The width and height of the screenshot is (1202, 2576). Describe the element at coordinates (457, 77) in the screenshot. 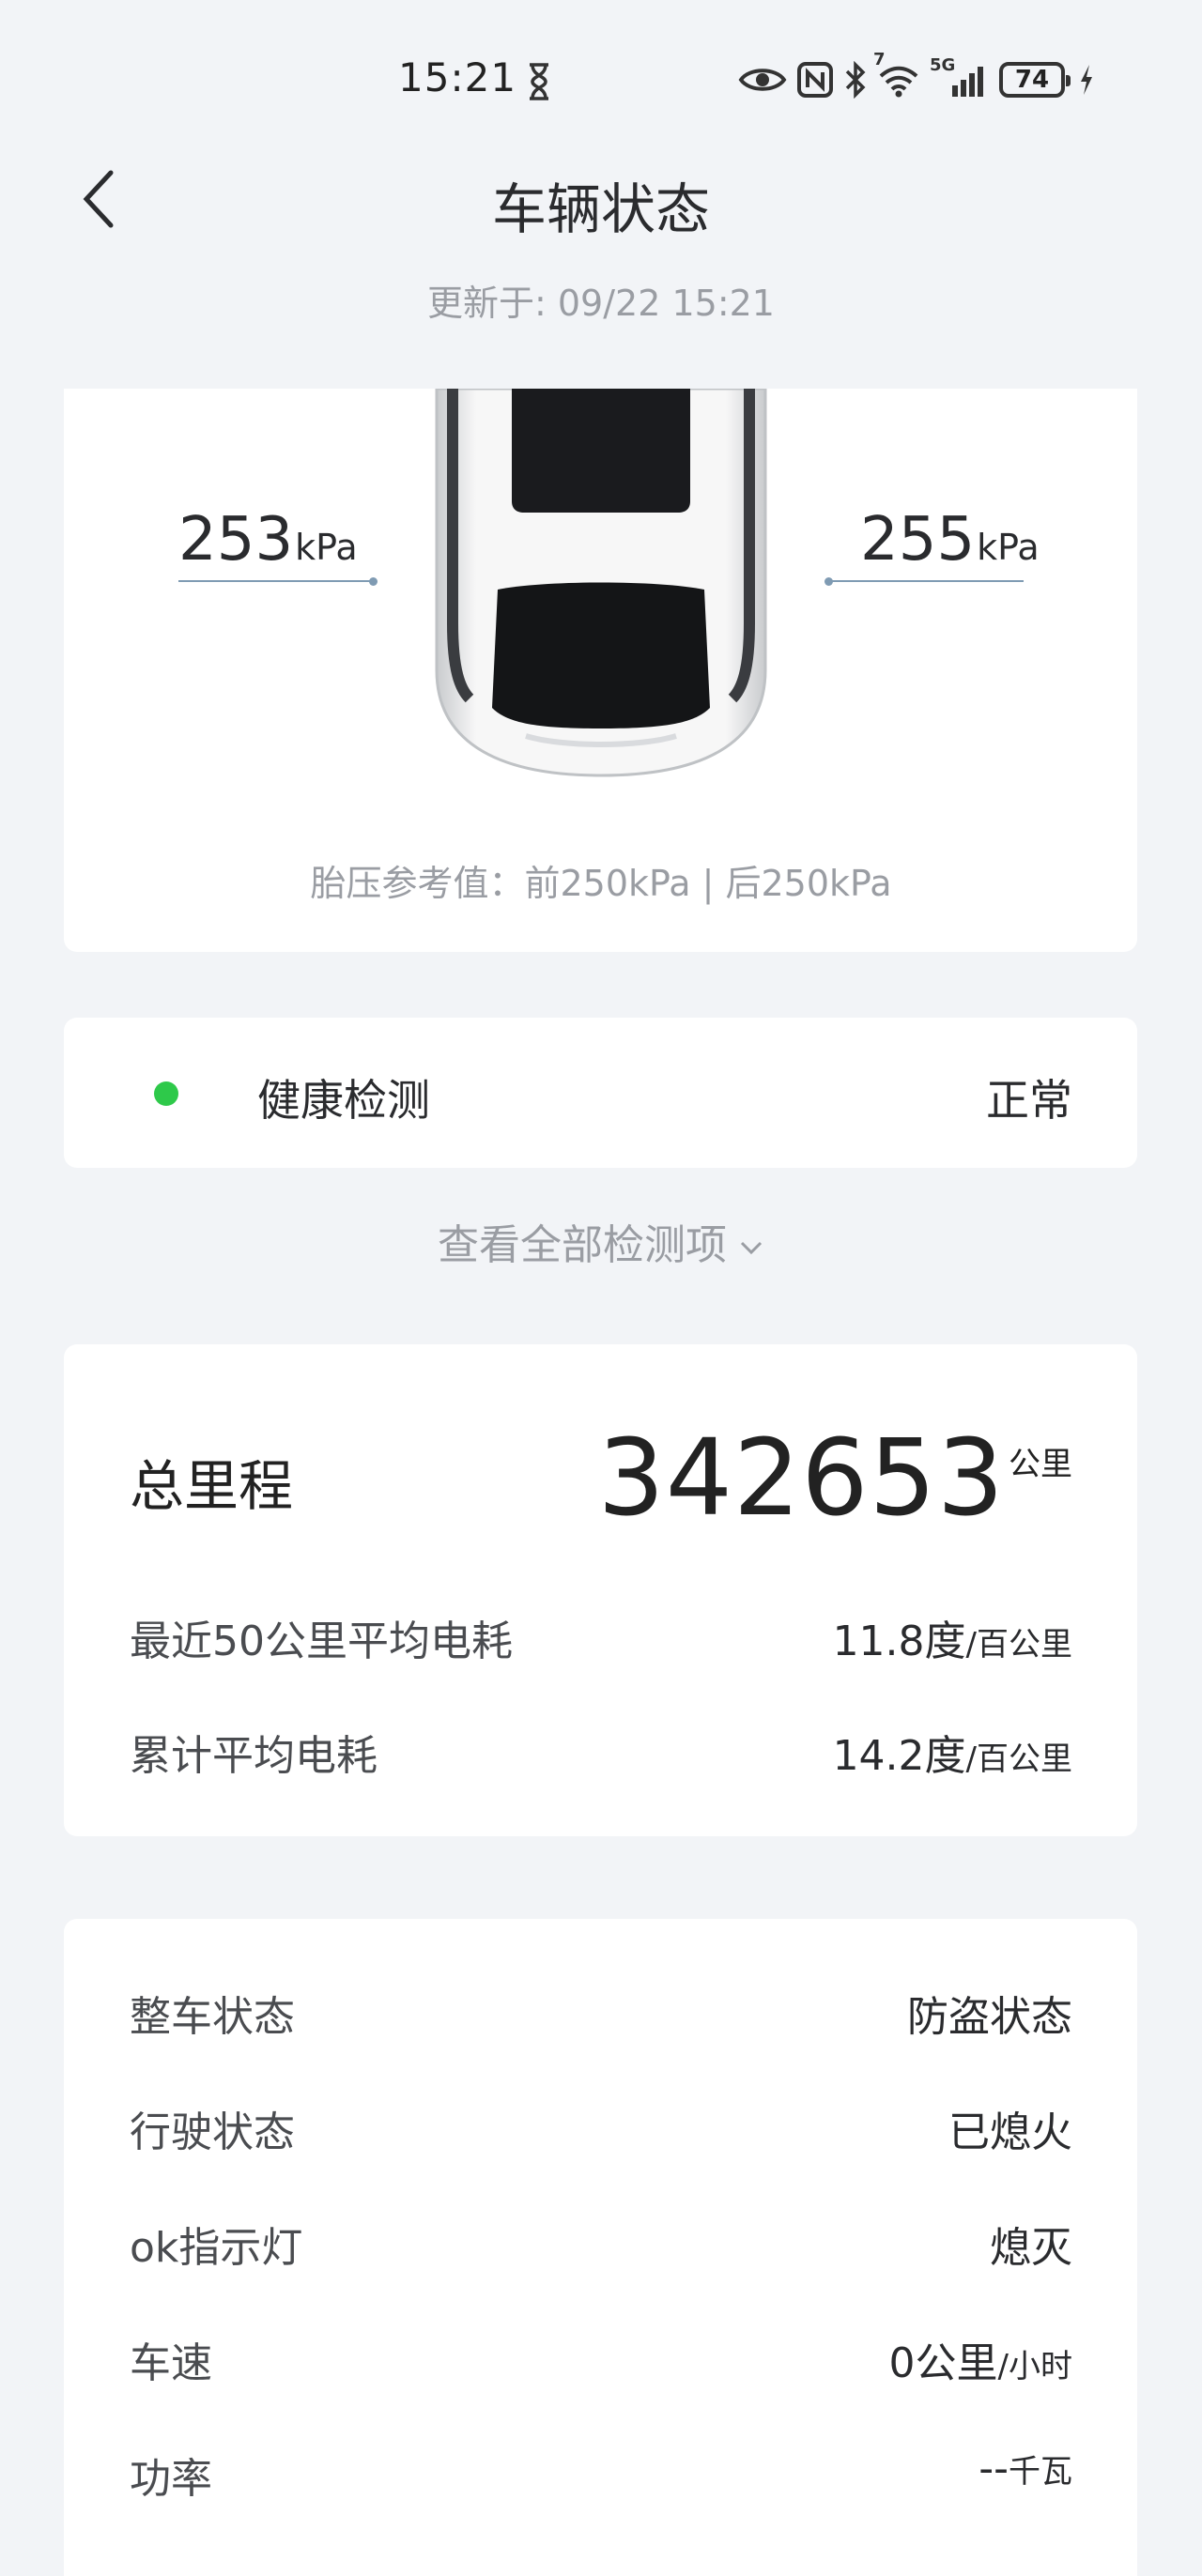

I see `status-bar-time: 15:21` at that location.